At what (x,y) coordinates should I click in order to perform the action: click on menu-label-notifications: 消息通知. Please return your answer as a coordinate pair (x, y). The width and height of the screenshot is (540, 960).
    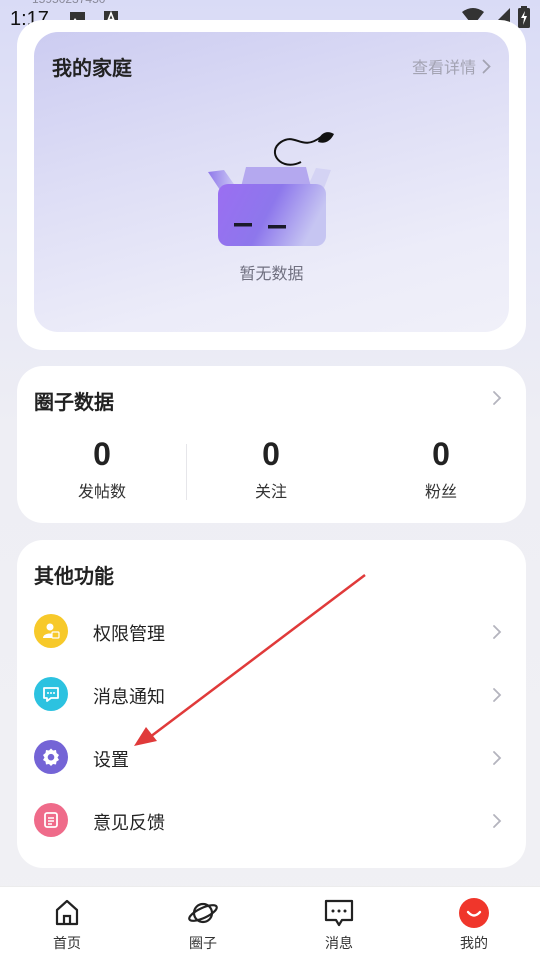
    Looking at the image, I should click on (129, 697).